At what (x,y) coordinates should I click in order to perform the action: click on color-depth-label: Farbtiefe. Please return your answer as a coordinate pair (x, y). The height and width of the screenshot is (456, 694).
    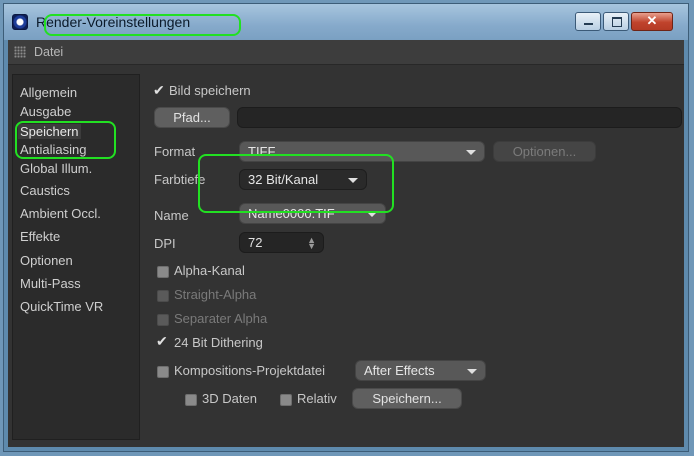
    Looking at the image, I should click on (180, 179).